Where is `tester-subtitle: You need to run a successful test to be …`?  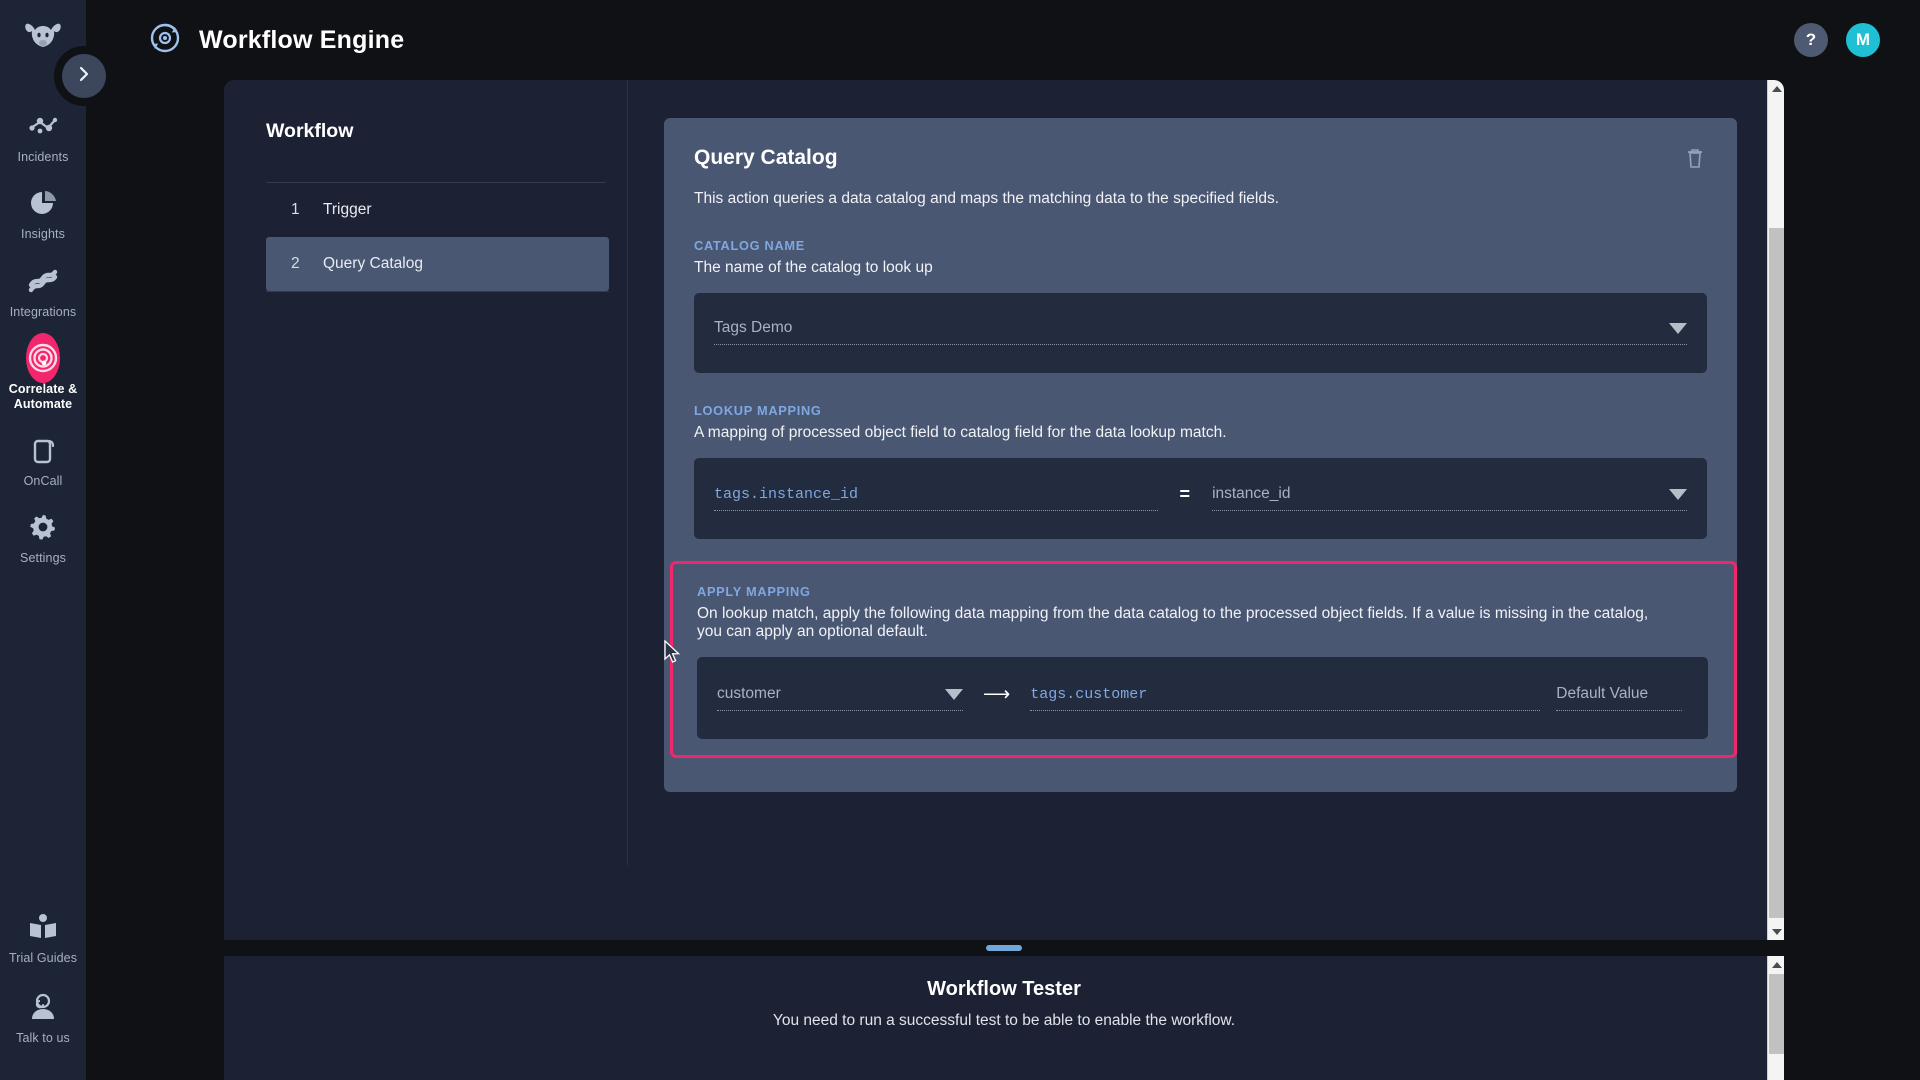 tester-subtitle: You need to run a successful test to be … is located at coordinates (1004, 1020).